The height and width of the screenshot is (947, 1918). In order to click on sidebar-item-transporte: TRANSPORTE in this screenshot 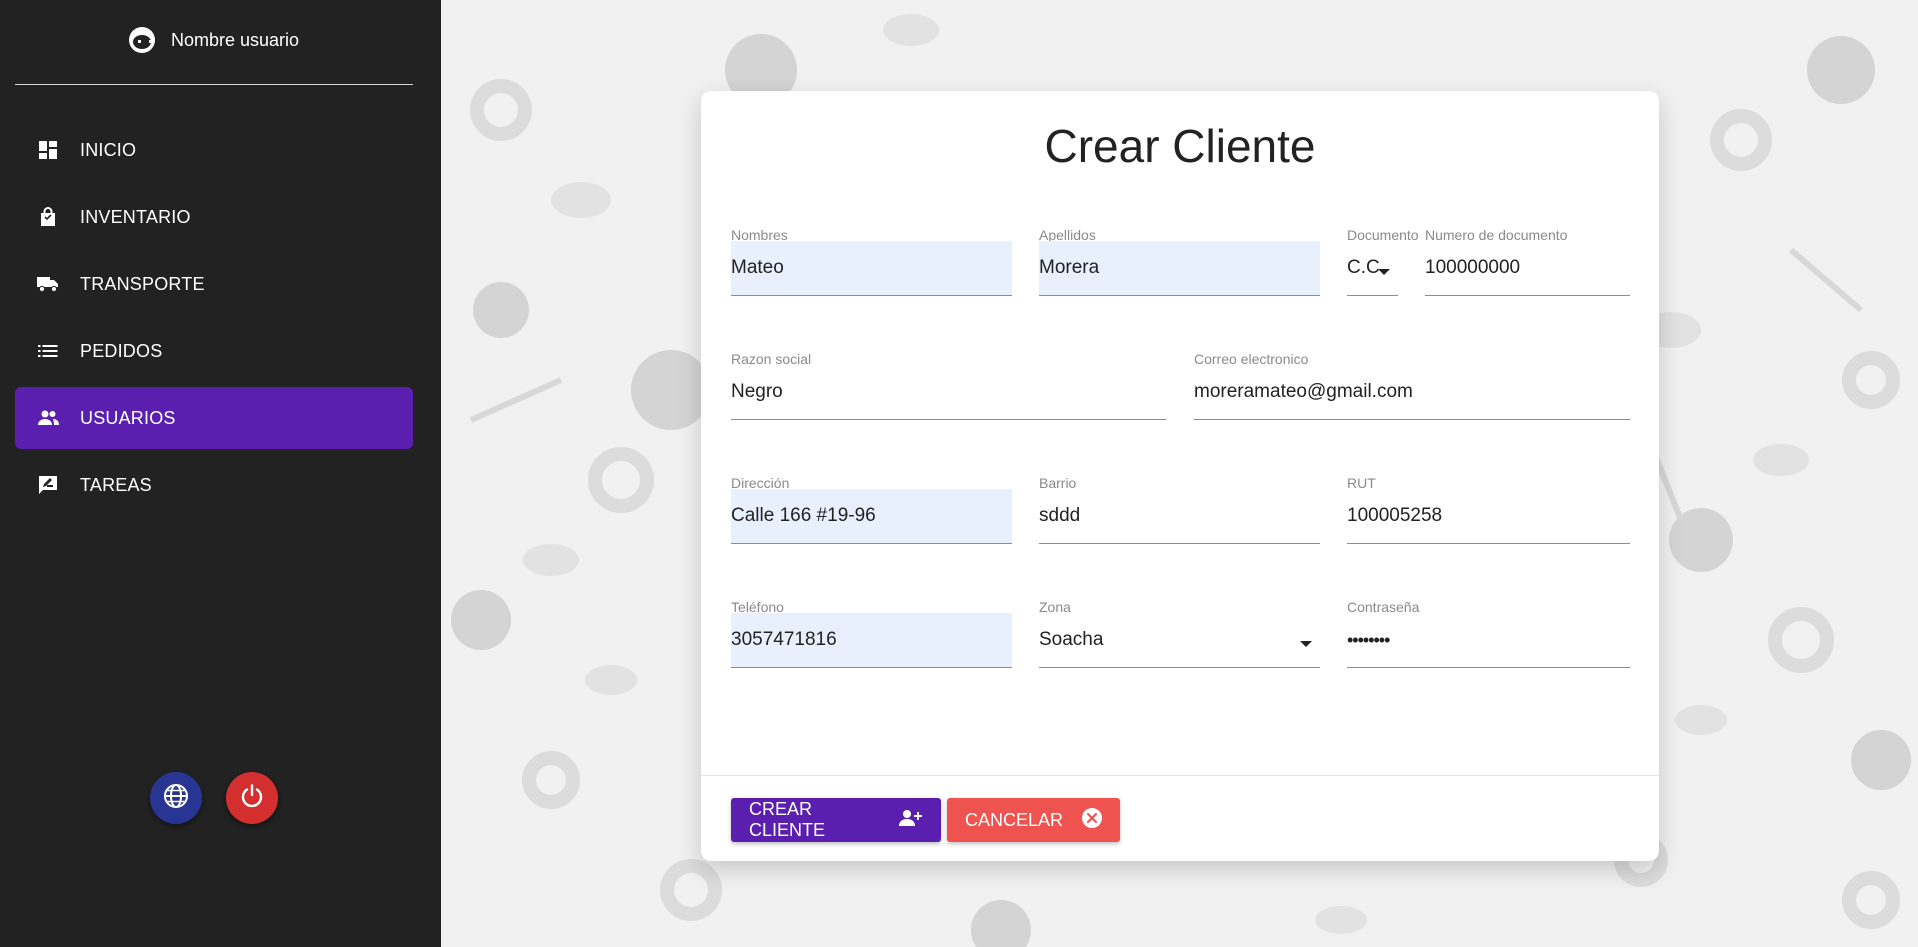, I will do `click(214, 284)`.